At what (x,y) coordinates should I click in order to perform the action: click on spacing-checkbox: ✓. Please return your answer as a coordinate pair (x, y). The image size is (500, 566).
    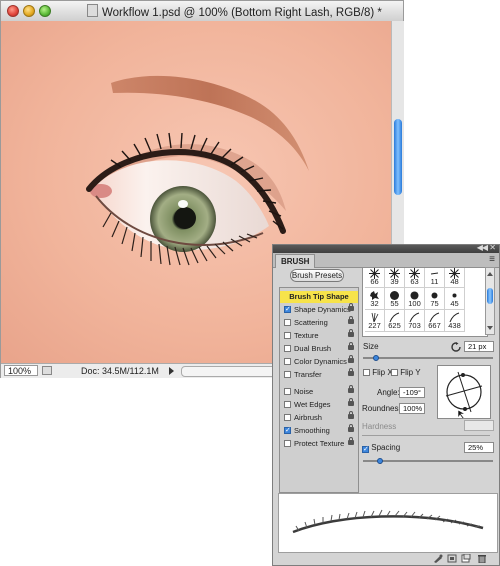
    Looking at the image, I should click on (365, 449).